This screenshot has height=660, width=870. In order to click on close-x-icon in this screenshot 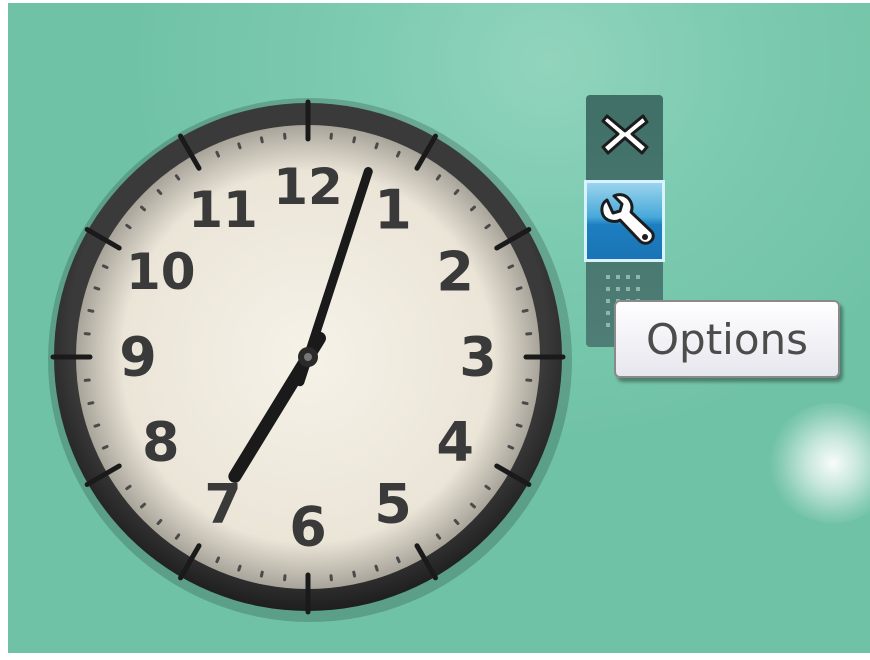, I will do `click(624, 134)`.